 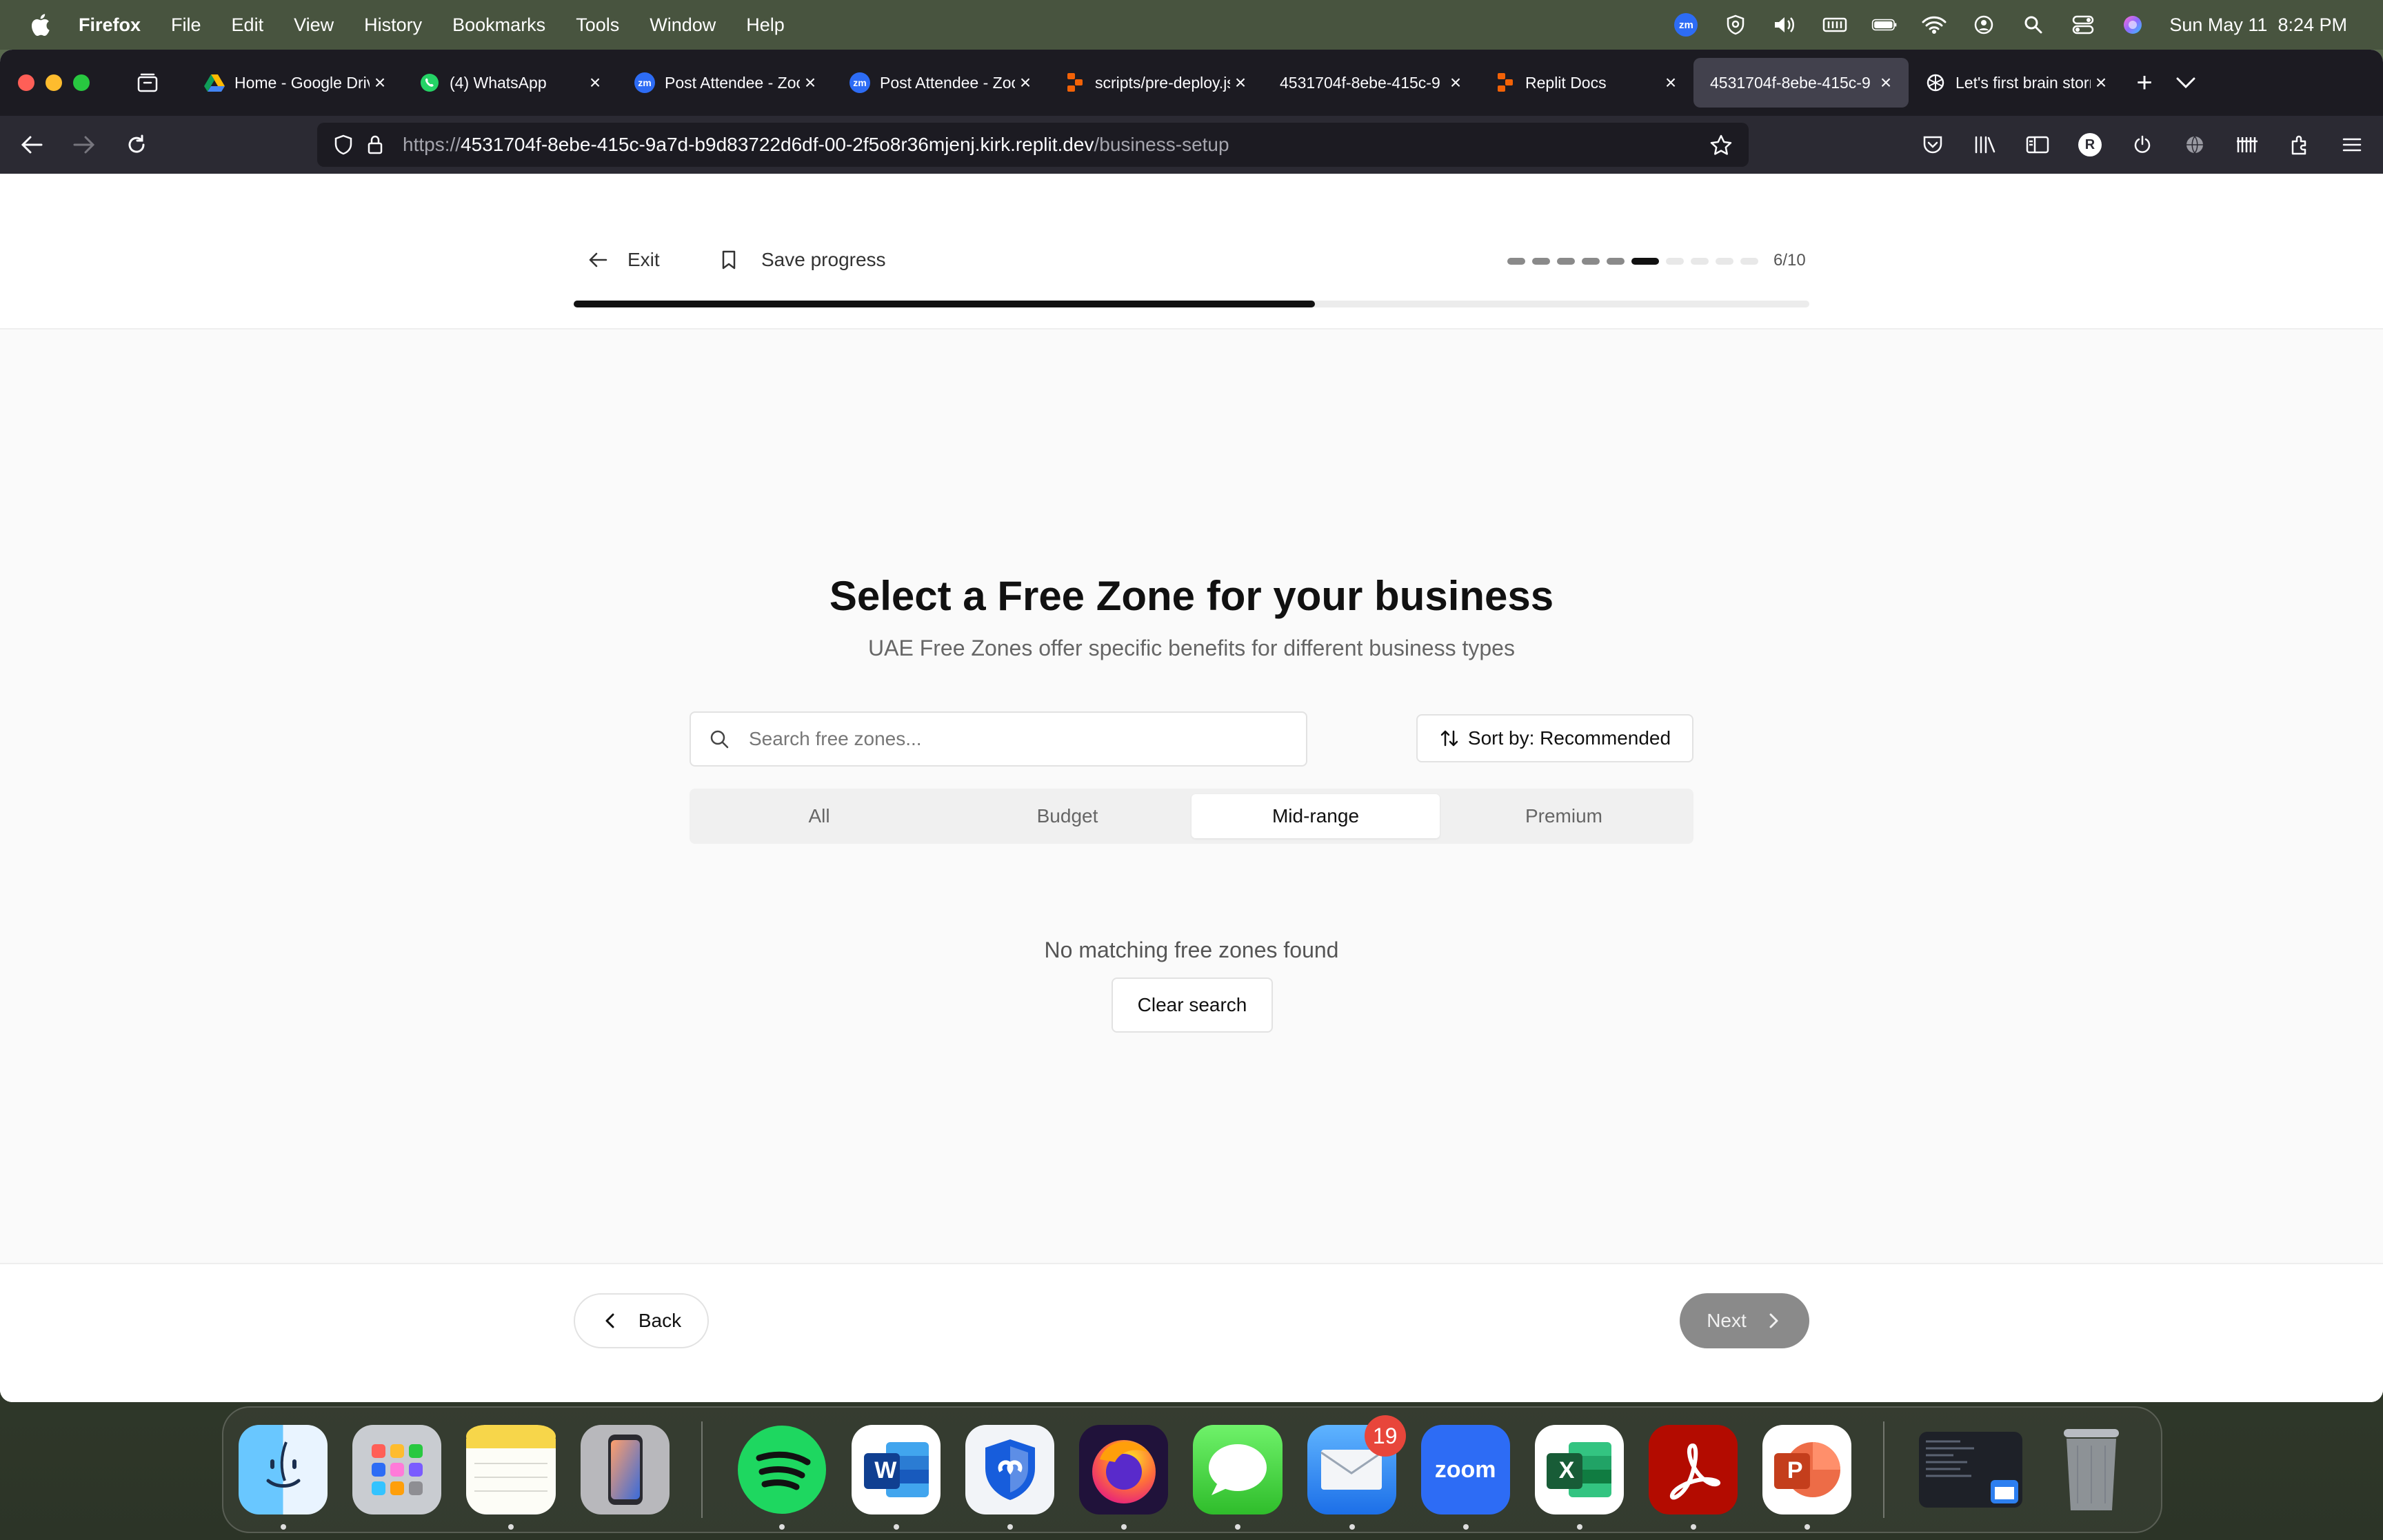 What do you see at coordinates (1356, 1473) in the screenshot?
I see `mail-icon: 19` at bounding box center [1356, 1473].